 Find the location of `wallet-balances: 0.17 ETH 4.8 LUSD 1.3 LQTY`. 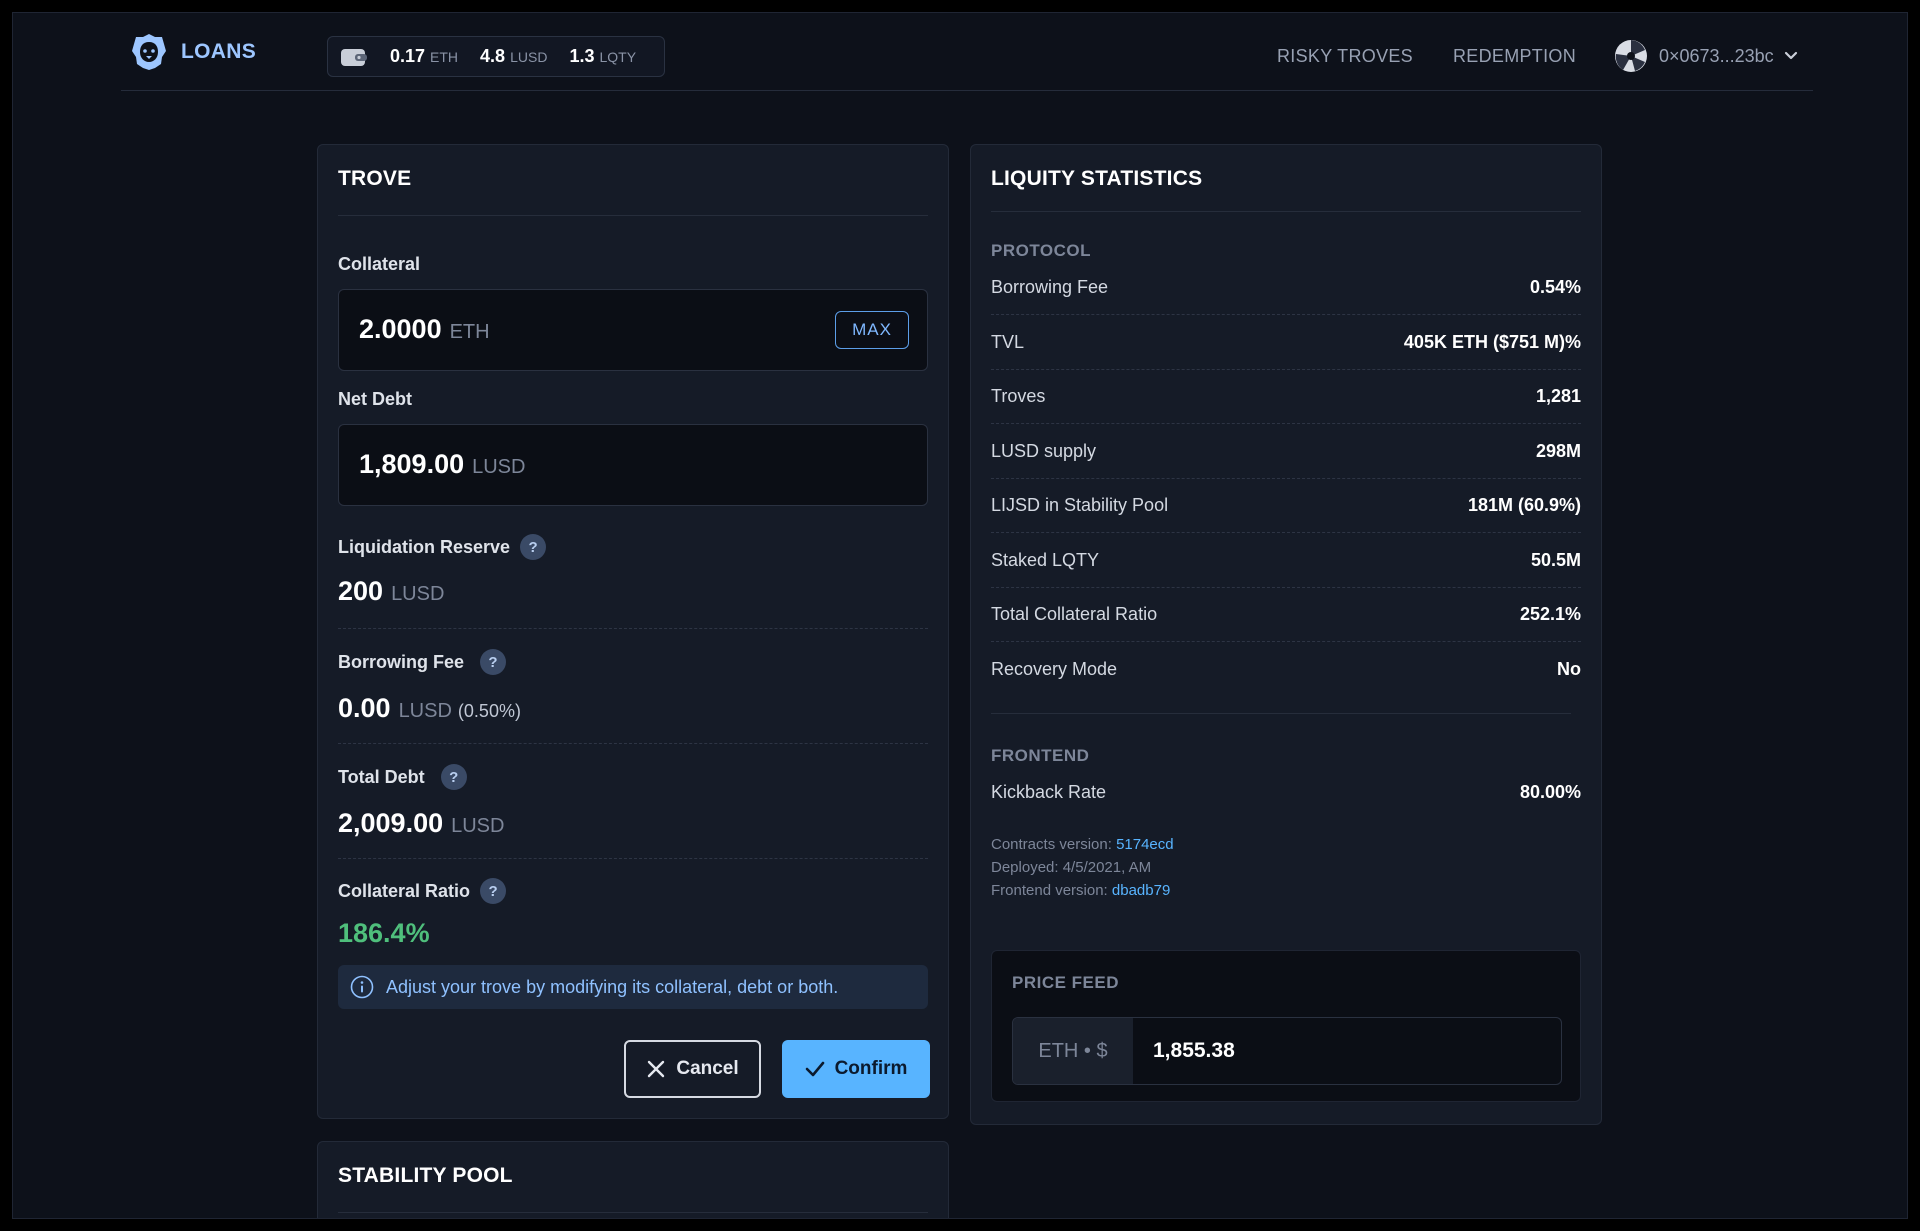

wallet-balances: 0.17 ETH 4.8 LUSD 1.3 LQTY is located at coordinates (496, 56).